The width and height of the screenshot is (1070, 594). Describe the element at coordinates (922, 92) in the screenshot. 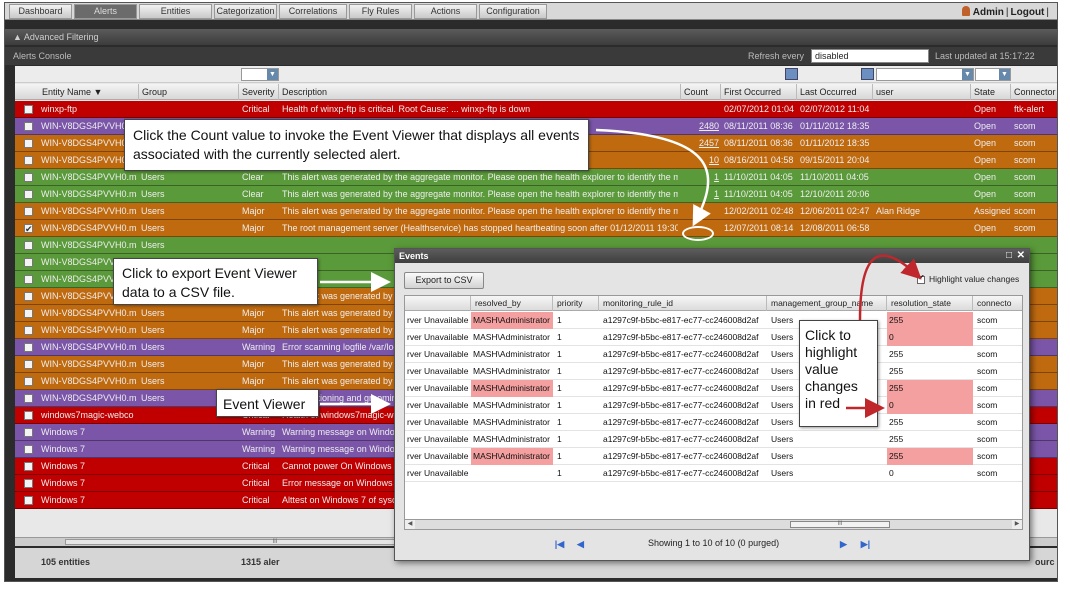

I see `col-user: user` at that location.